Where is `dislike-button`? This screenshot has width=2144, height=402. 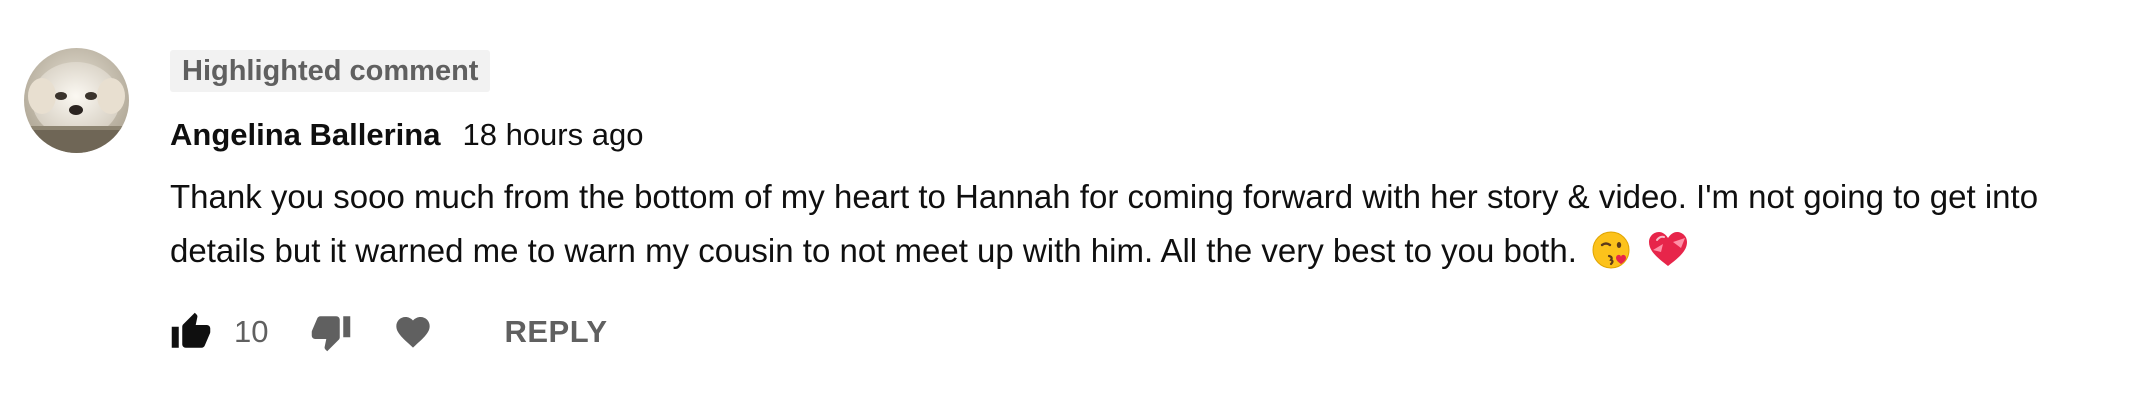 dislike-button is located at coordinates (331, 332).